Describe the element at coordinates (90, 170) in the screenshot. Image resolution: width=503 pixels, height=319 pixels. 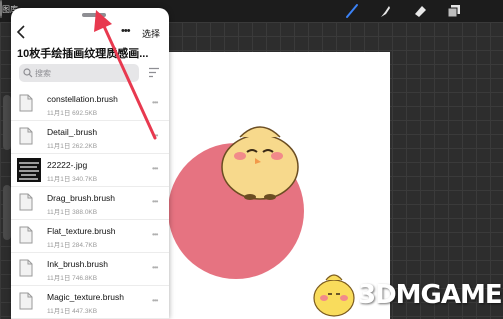
I see `file-row: 22222-.jpg 11月1日 340.7KB •••` at that location.